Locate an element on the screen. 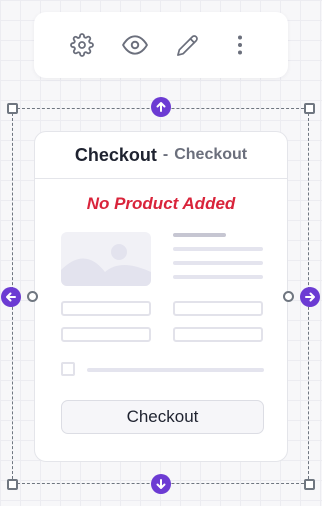 The height and width of the screenshot is (506, 322). edit-button is located at coordinates (187, 45).